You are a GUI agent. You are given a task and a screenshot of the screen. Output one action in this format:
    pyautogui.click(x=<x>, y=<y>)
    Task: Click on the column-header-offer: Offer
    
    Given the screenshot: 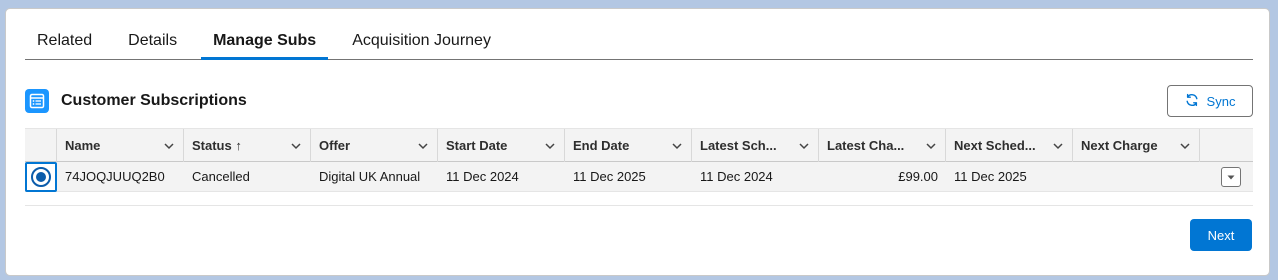 What is the action you would take?
    pyautogui.click(x=374, y=145)
    